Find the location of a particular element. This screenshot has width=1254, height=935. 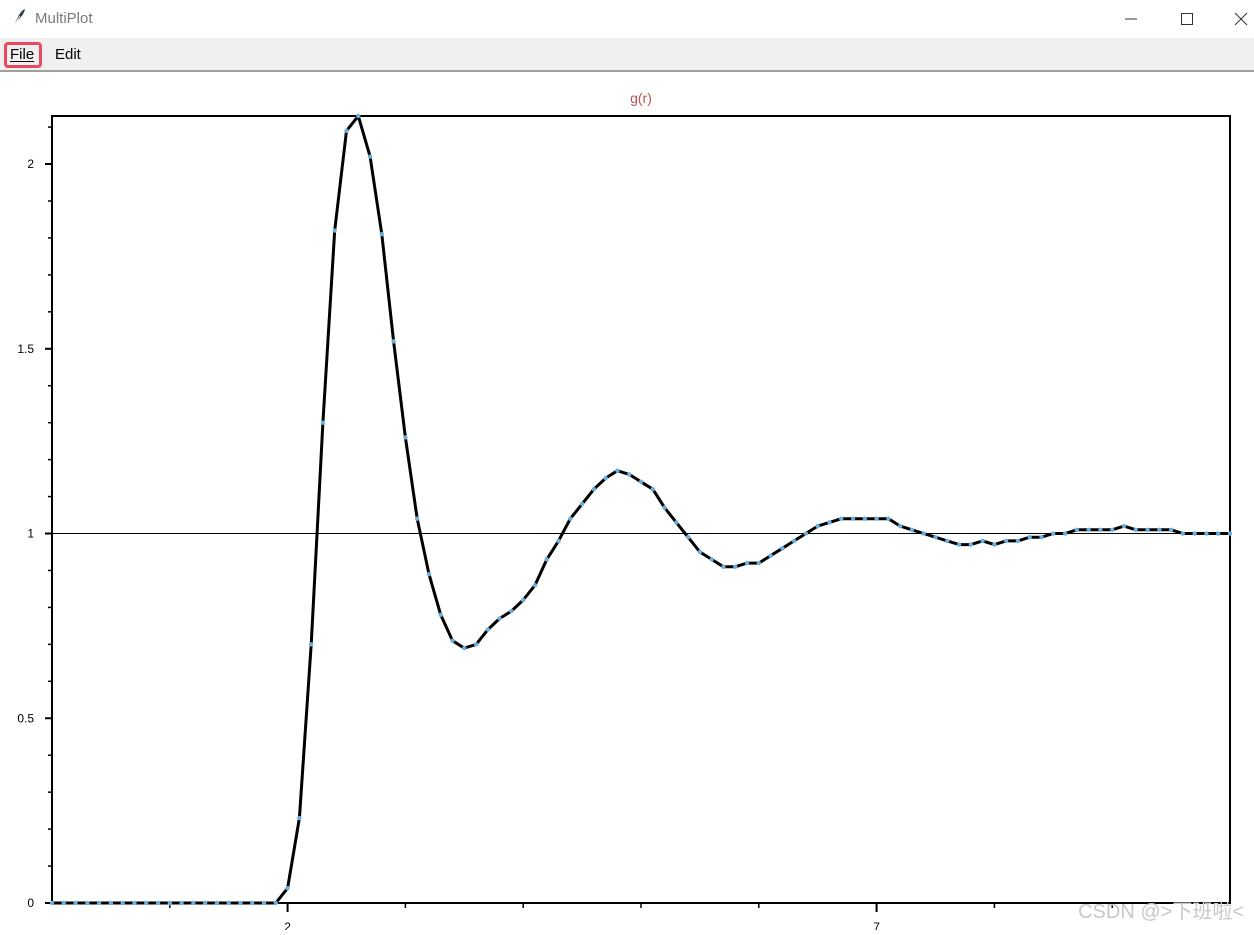

feather-icon is located at coordinates (19, 18).